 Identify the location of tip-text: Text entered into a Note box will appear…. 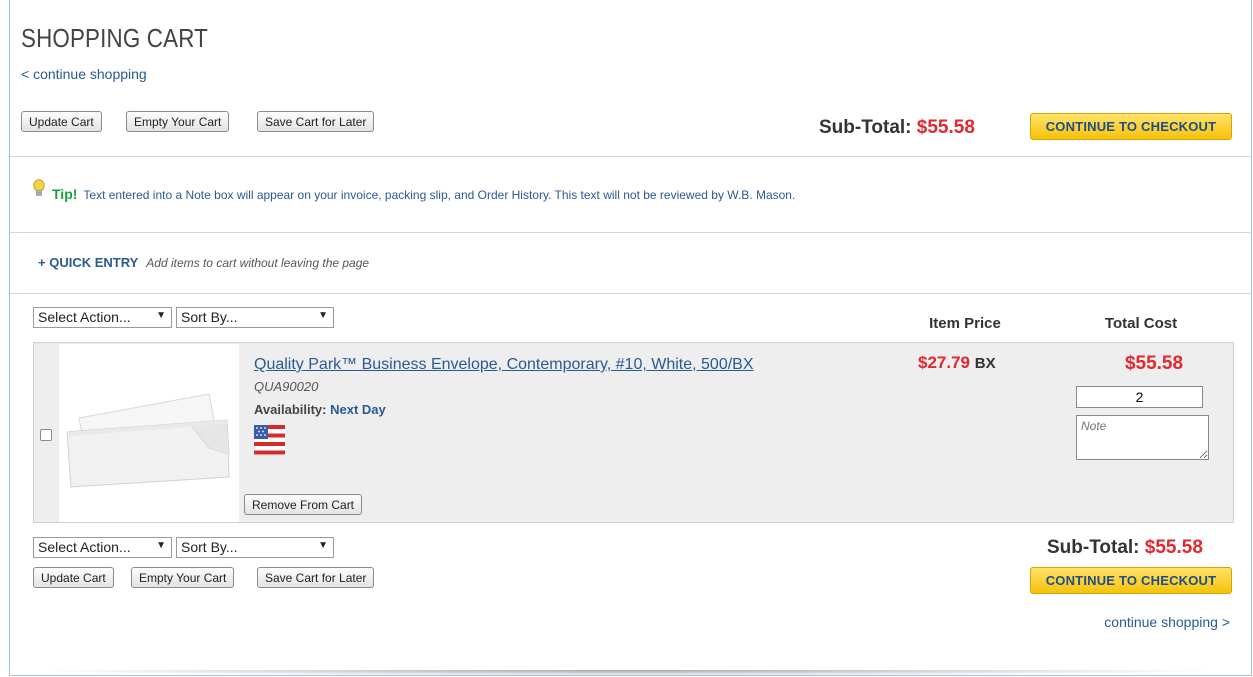
(439, 195).